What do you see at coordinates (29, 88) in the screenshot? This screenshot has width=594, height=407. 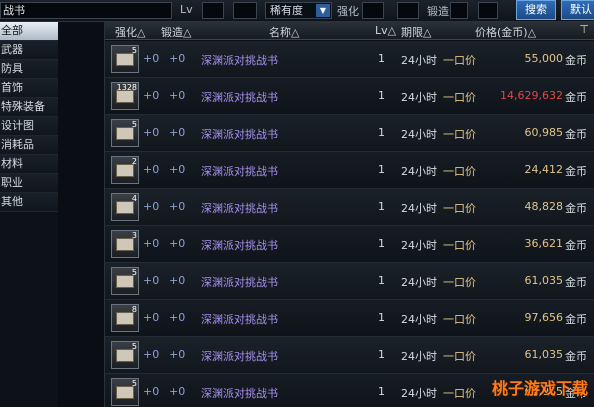 I see `category-item-accessory: 首饰` at bounding box center [29, 88].